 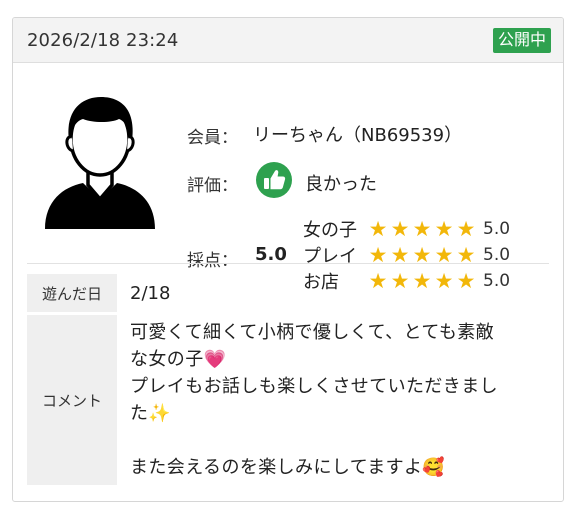 What do you see at coordinates (72, 293) in the screenshot?
I see `visit-date-label: 遊んだ日` at bounding box center [72, 293].